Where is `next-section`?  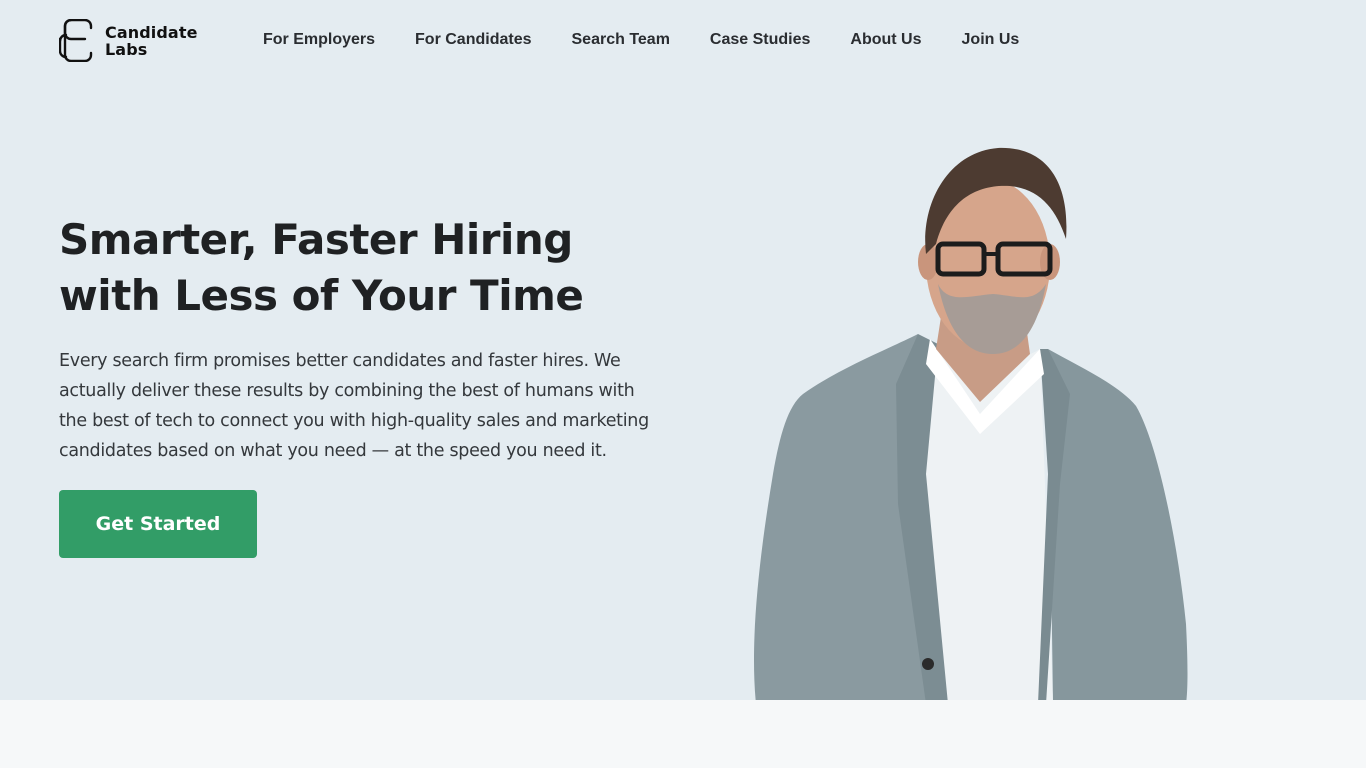
next-section is located at coordinates (683, 734).